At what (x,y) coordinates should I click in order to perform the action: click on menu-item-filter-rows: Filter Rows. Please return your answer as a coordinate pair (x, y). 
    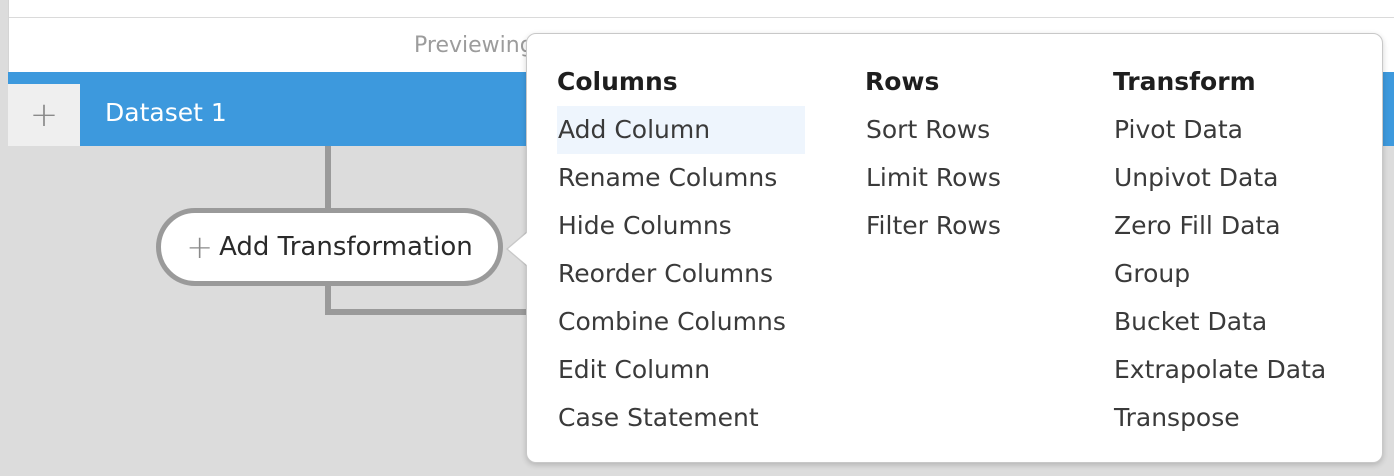
    Looking at the image, I should click on (970, 226).